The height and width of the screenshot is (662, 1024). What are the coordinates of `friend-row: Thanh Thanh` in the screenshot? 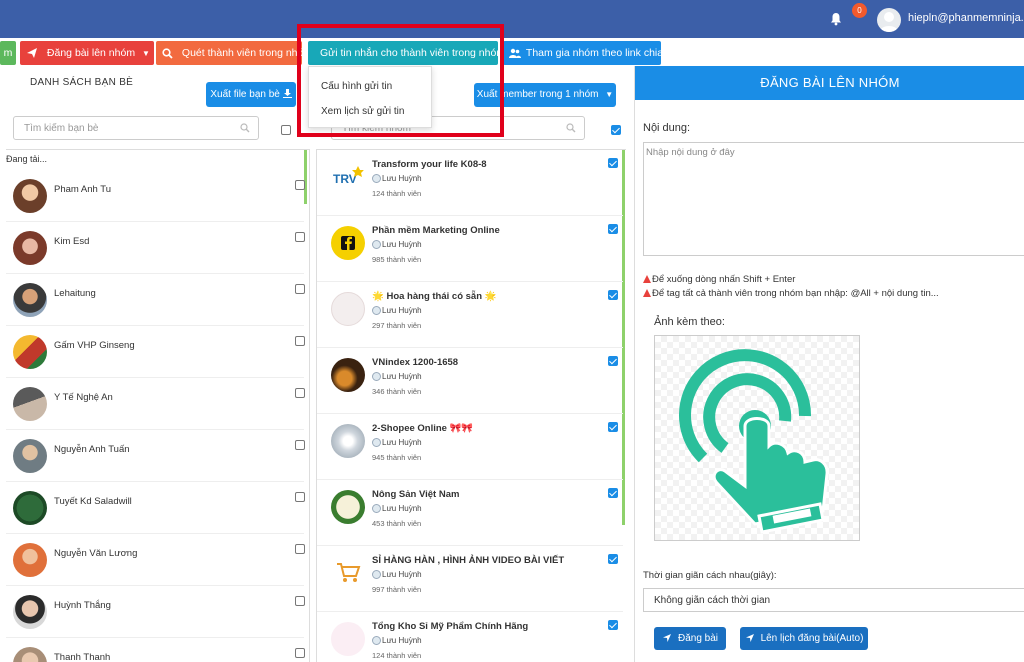 It's located at (155, 650).